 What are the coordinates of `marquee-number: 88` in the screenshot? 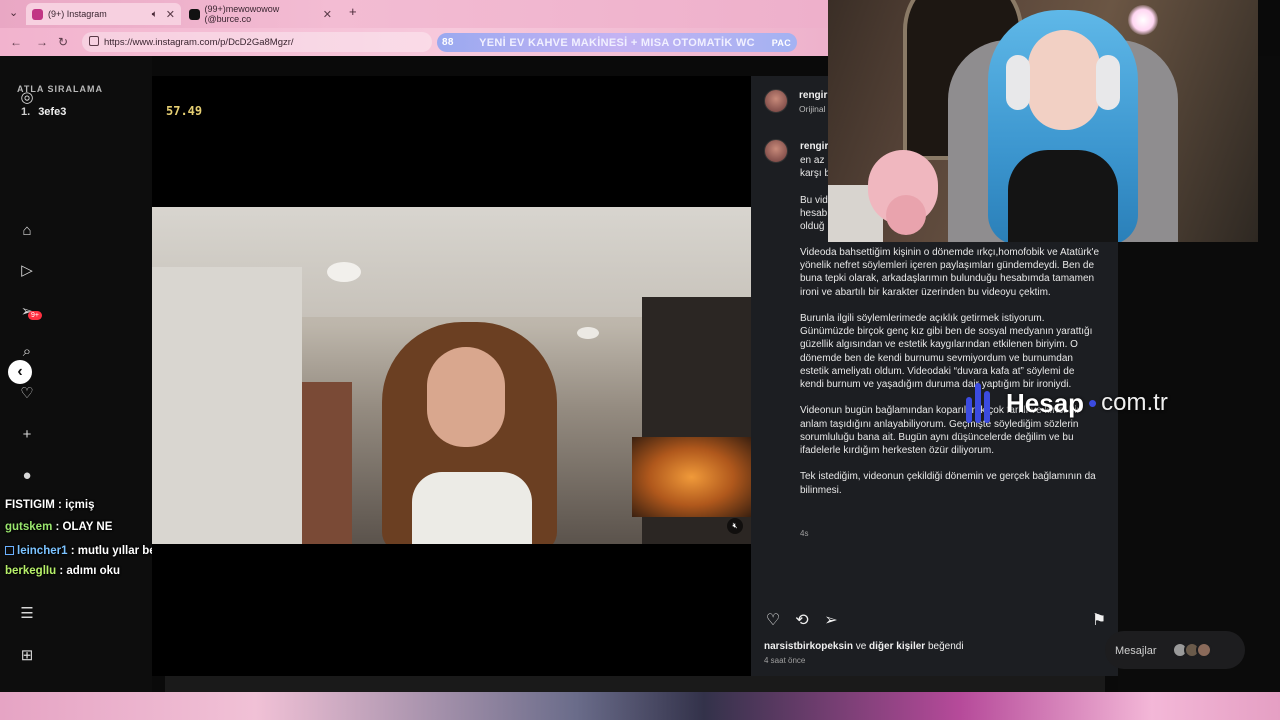 It's located at (448, 42).